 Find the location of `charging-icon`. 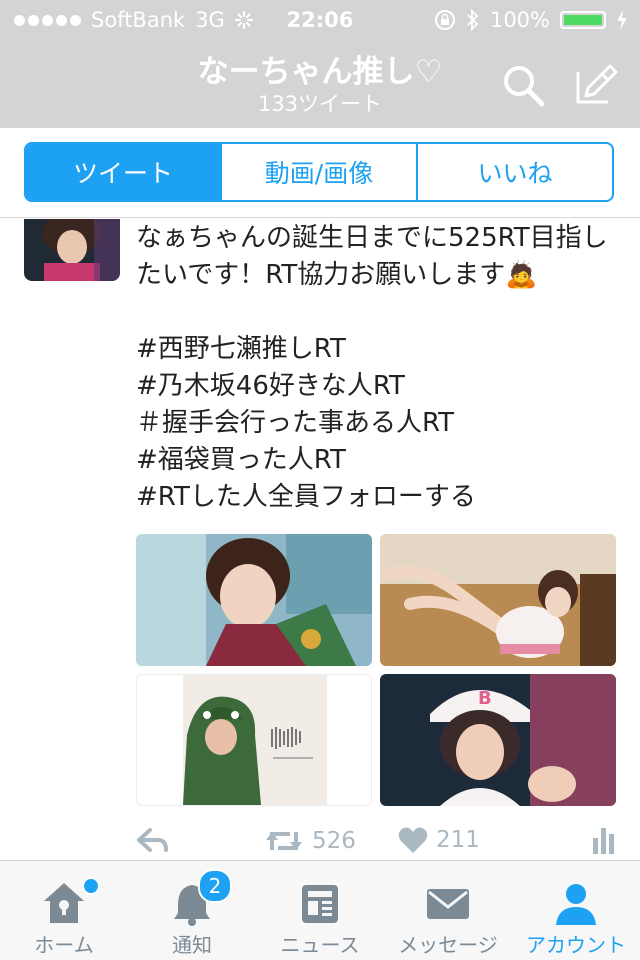

charging-icon is located at coordinates (622, 20).